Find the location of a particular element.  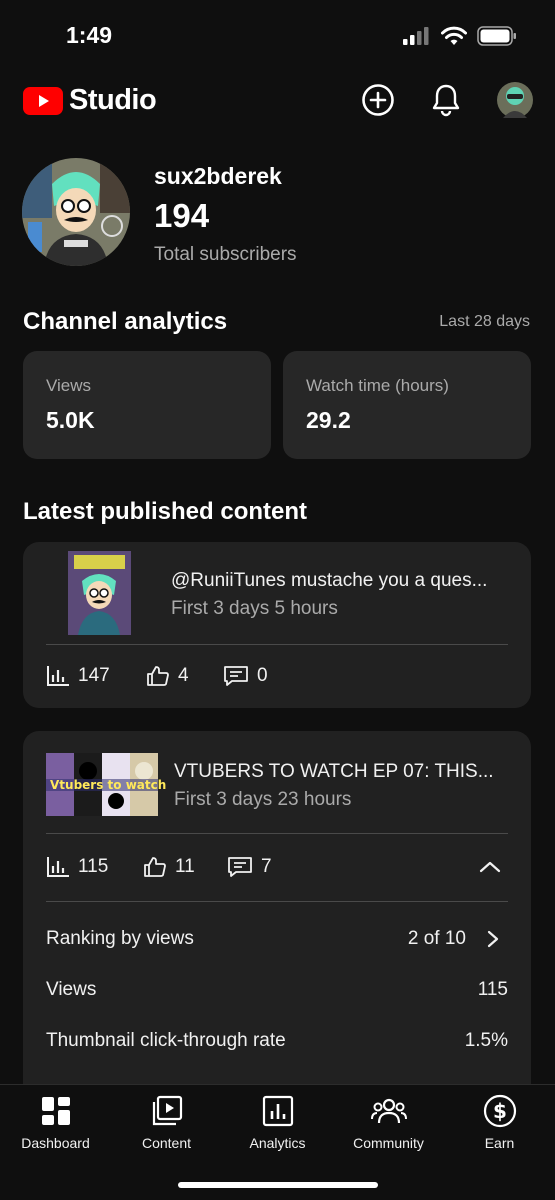

bell-icon is located at coordinates (446, 100).